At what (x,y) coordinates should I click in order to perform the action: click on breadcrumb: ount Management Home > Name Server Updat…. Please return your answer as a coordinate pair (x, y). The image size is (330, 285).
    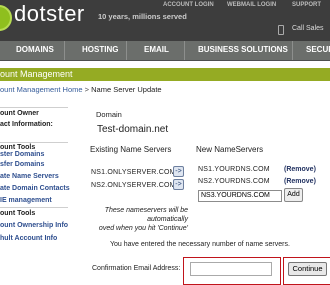
    Looking at the image, I should click on (81, 90).